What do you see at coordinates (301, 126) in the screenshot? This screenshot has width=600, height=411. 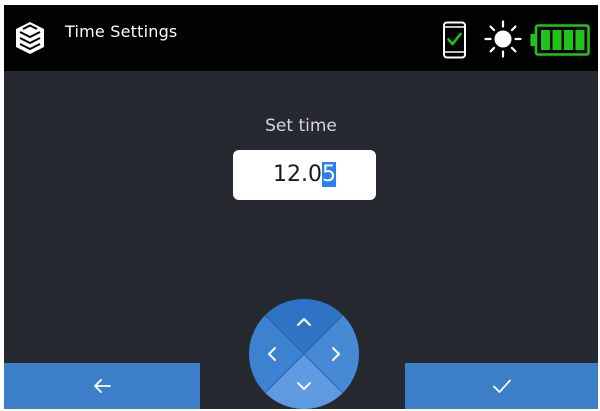 I see `set-time-label: Set time` at bounding box center [301, 126].